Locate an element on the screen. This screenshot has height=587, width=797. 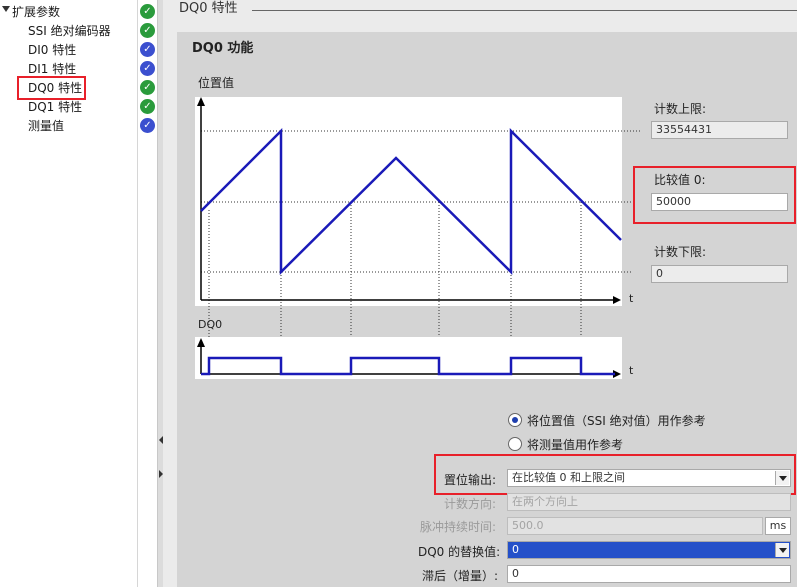
time-axis-label: t is located at coordinates (631, 298).